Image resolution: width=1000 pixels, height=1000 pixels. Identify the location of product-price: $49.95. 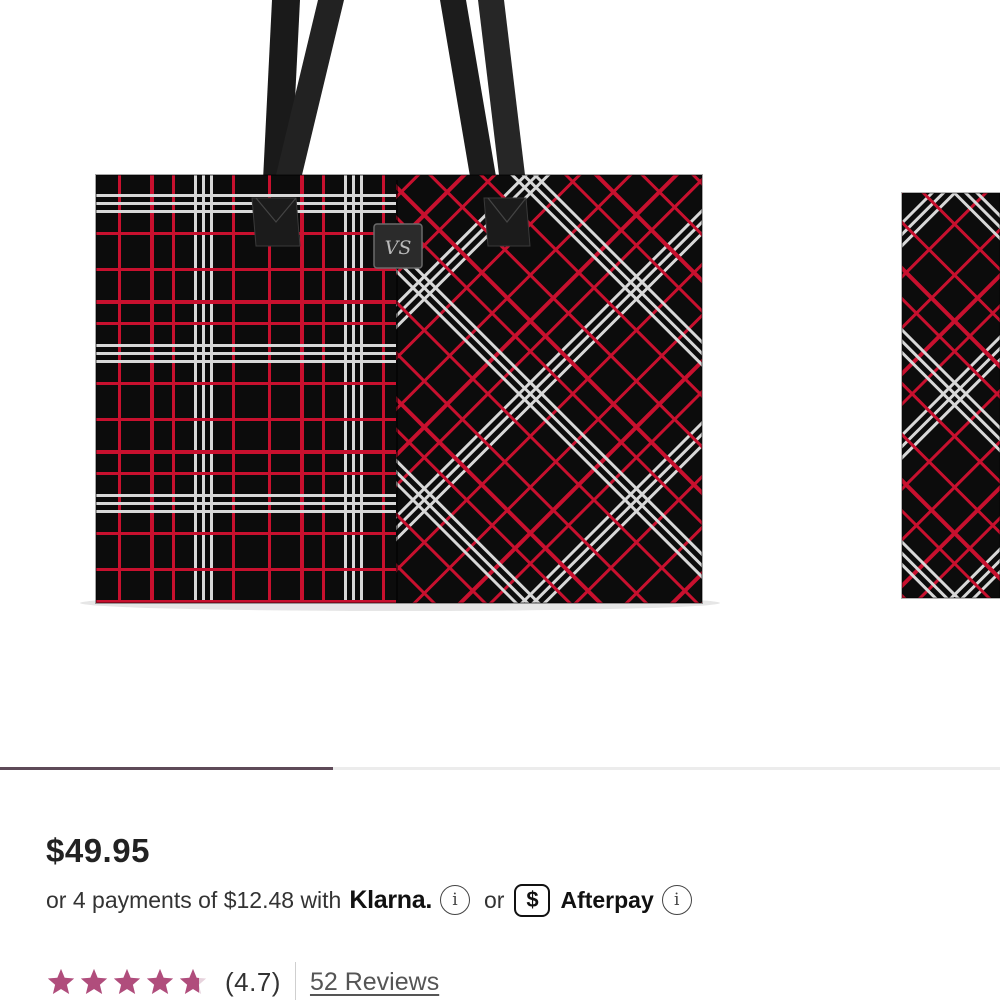
(98, 850).